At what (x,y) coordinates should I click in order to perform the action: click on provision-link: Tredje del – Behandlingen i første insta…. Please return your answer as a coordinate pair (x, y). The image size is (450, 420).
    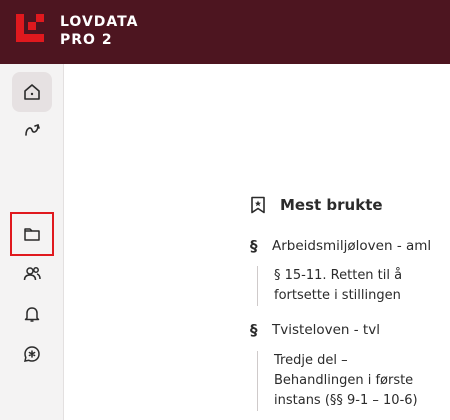
    Looking at the image, I should click on (352, 381).